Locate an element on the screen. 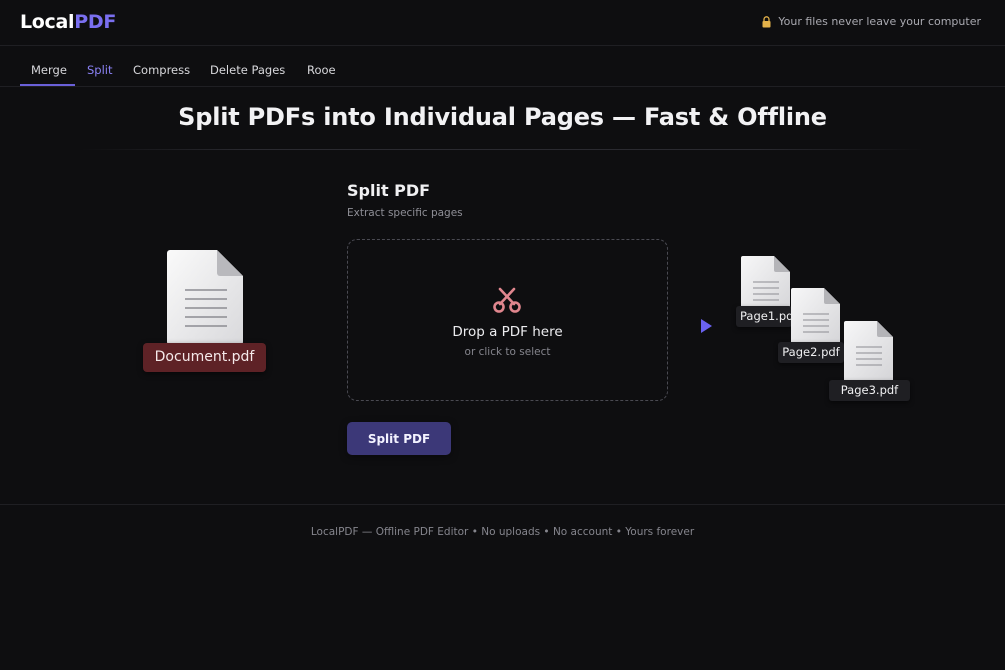 The width and height of the screenshot is (1005, 670). hero-divider is located at coordinates (502, 149).